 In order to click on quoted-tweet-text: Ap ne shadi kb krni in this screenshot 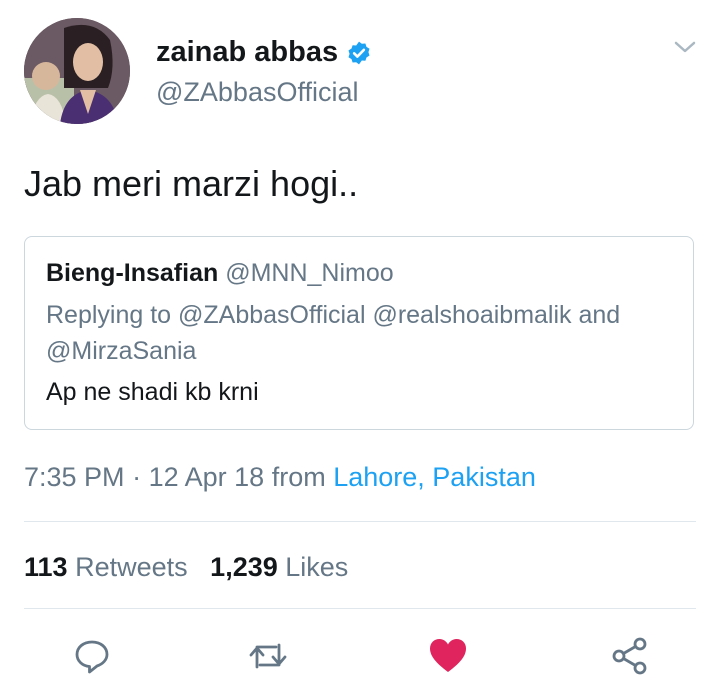, I will do `click(152, 392)`.